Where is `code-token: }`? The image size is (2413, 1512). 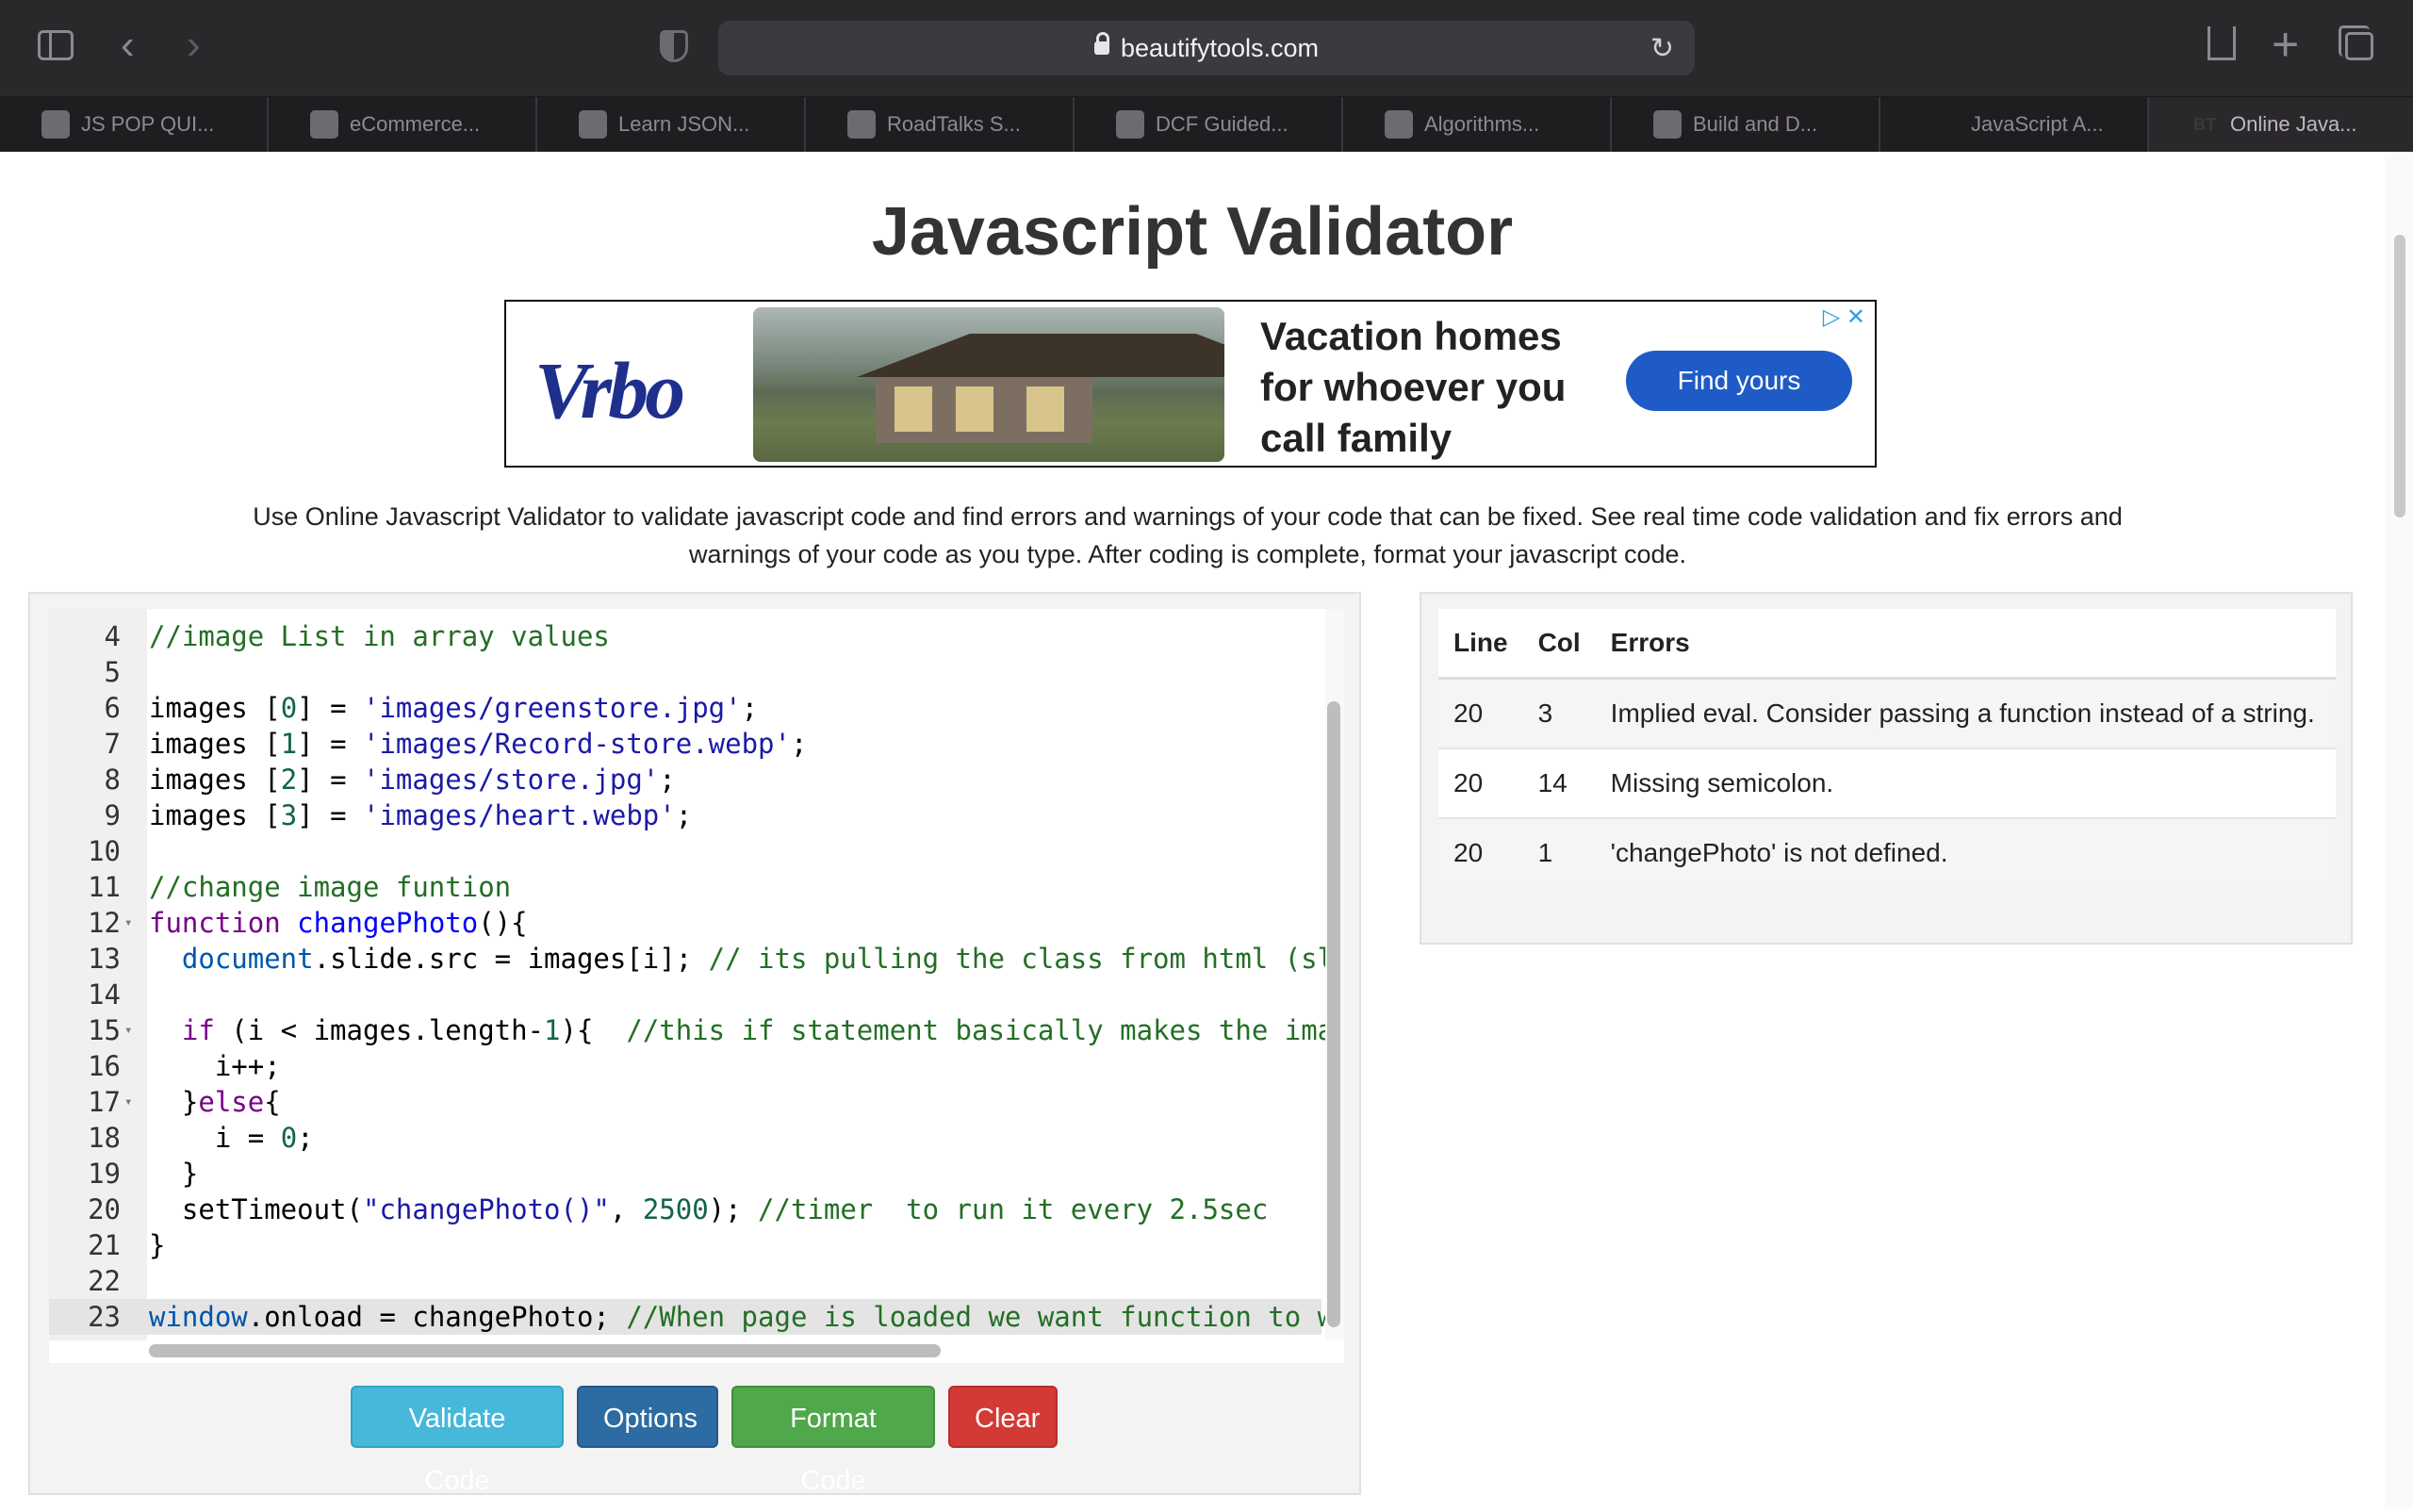
code-token: } is located at coordinates (174, 1102).